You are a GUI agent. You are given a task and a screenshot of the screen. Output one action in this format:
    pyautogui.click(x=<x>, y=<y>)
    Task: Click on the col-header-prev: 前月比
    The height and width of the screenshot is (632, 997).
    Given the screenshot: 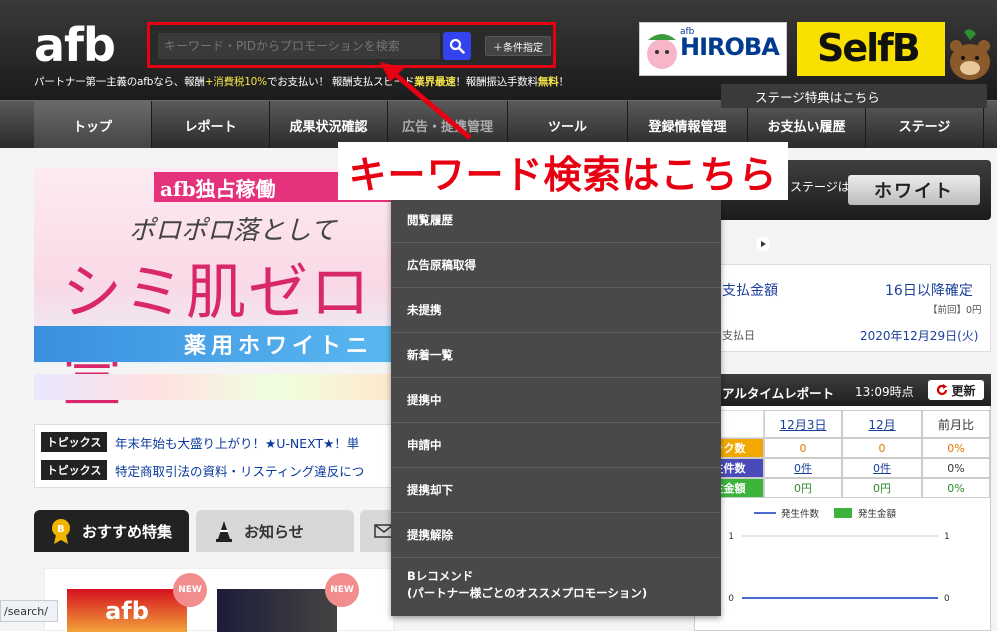 What is the action you would take?
    pyautogui.click(x=956, y=424)
    